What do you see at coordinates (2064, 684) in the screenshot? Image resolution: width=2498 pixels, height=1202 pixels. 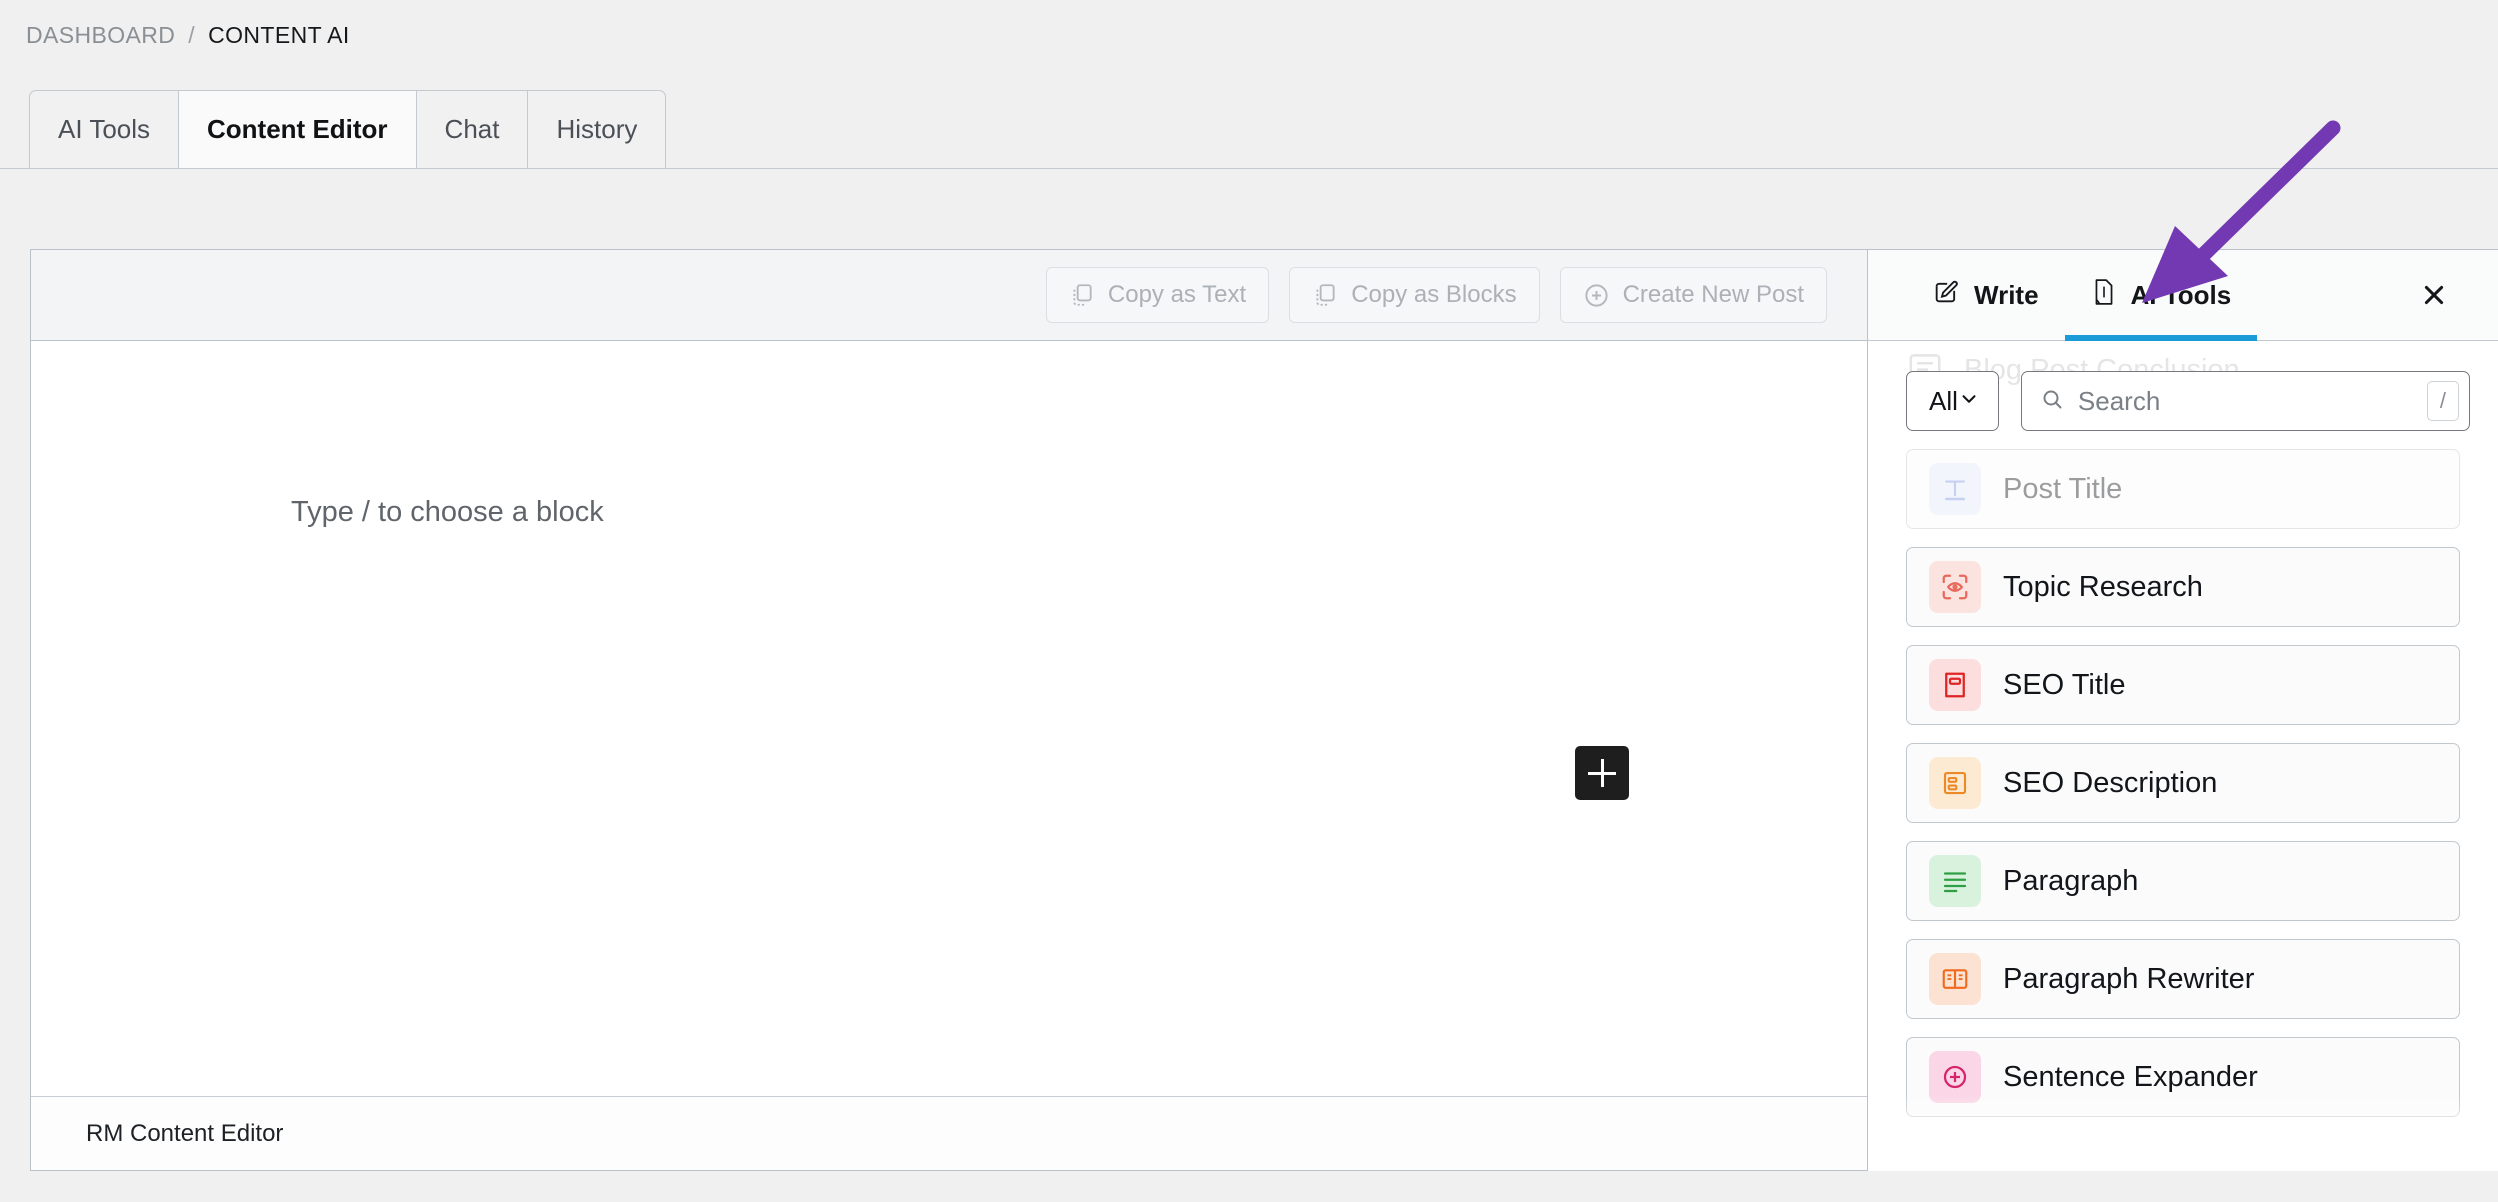 I see `tool-label: SEO Title` at bounding box center [2064, 684].